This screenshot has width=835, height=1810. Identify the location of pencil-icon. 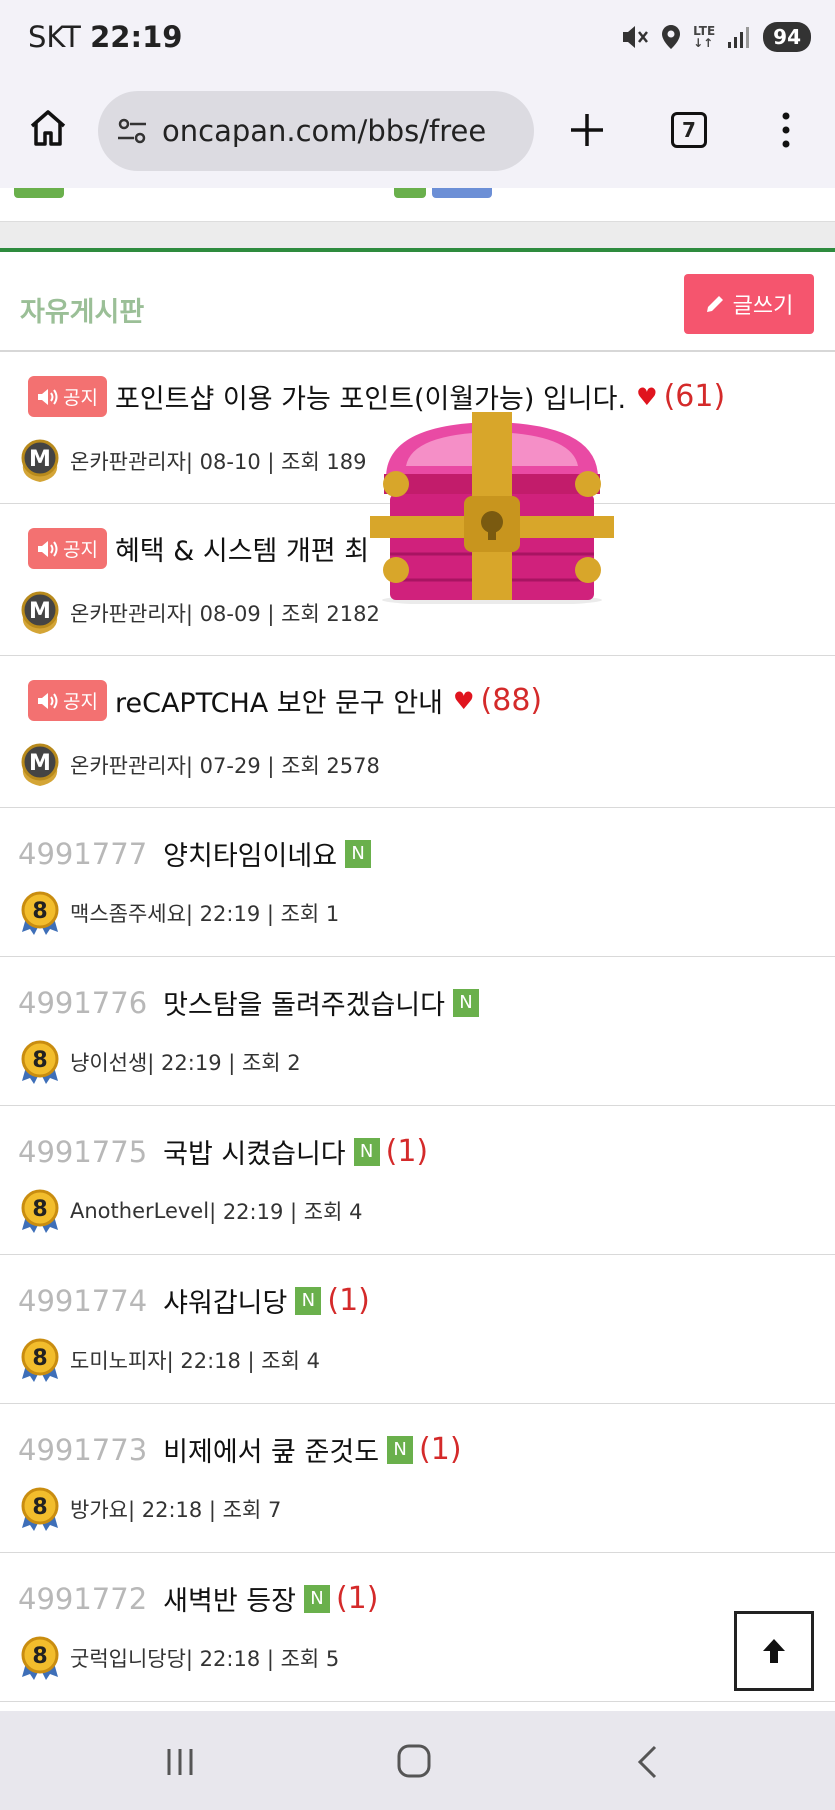
(714, 304).